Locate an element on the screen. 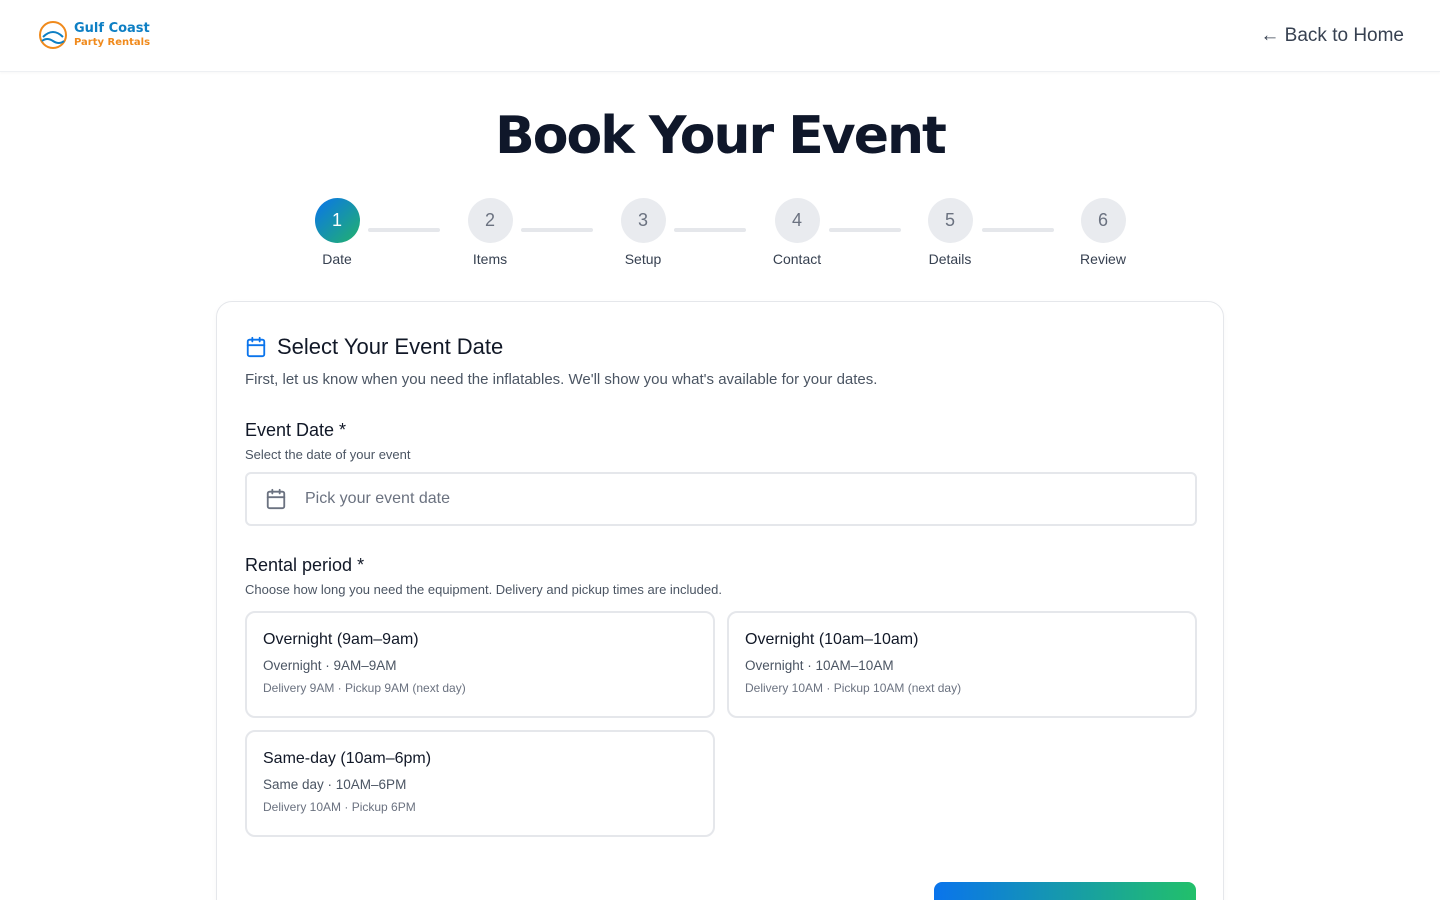 Image resolution: width=1440 pixels, height=900 pixels. step-number: 6 is located at coordinates (1103, 220).